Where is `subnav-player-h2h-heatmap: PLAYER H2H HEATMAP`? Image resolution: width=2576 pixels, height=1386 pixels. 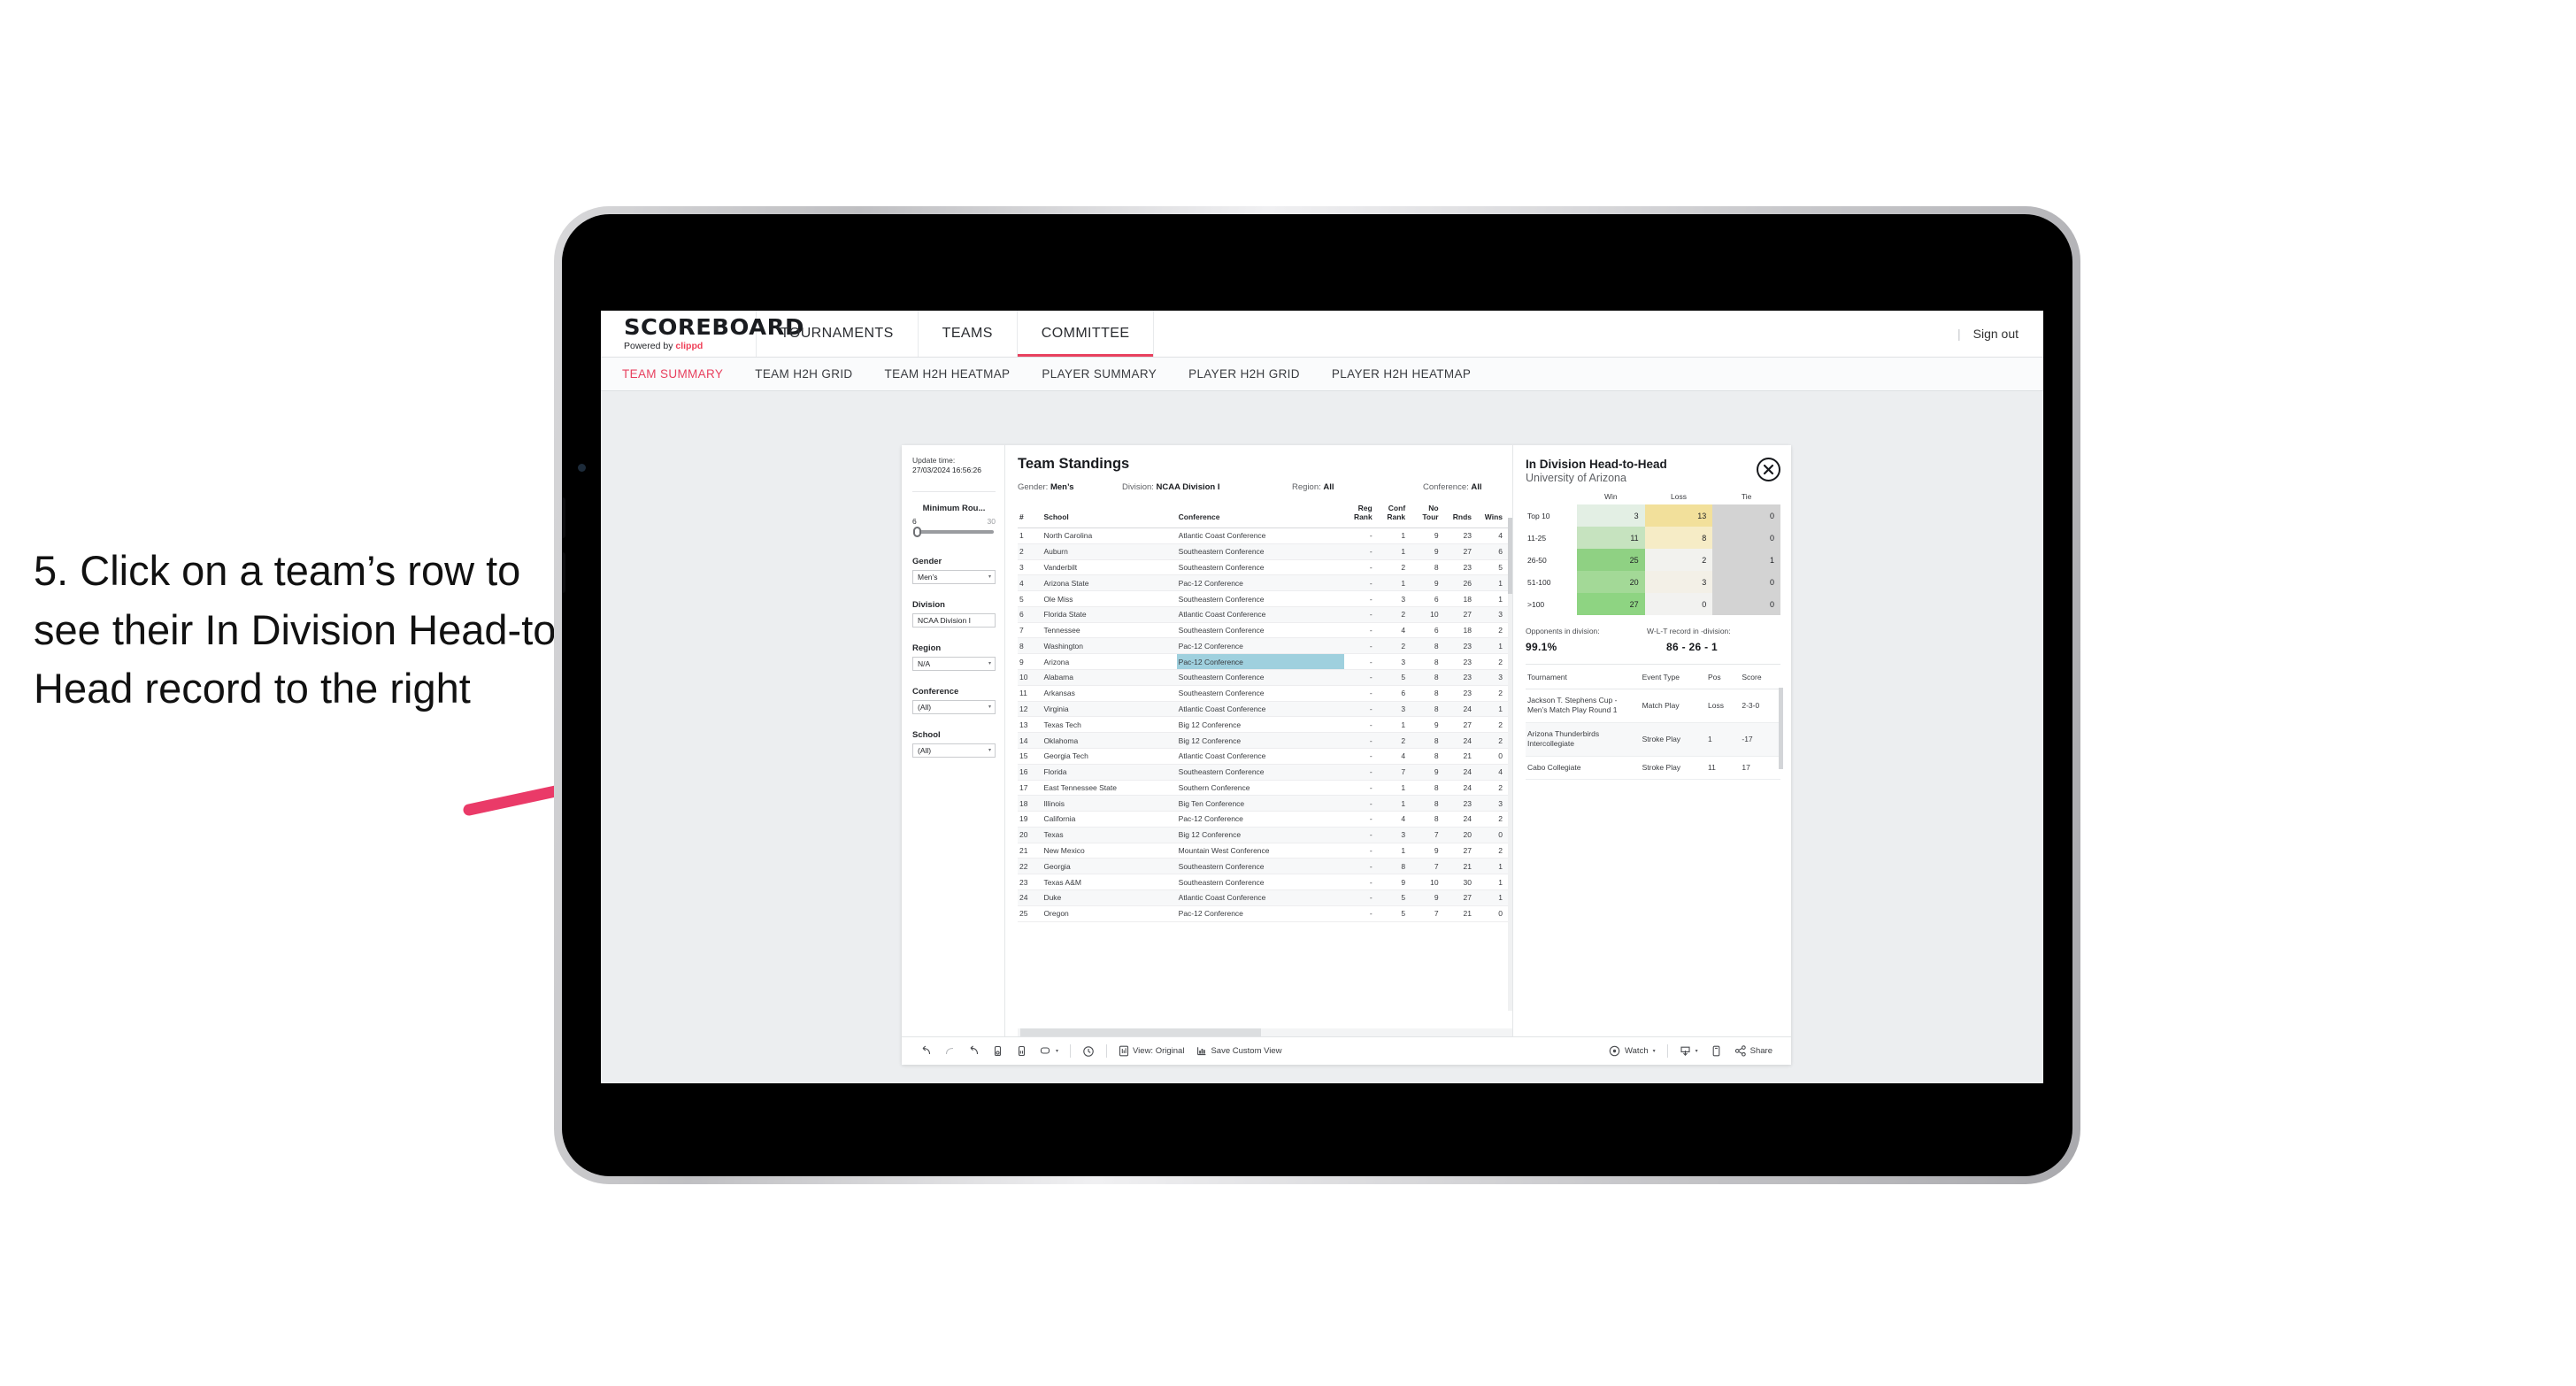
subnav-player-h2h-heatmap: PLAYER H2H HEATMAP is located at coordinates (1401, 374).